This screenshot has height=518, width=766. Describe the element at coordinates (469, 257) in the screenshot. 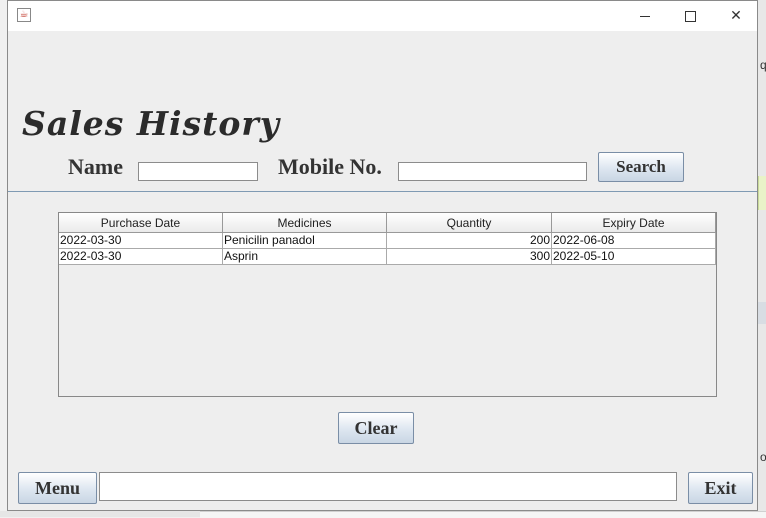

I see `cell-quantity: 300` at that location.